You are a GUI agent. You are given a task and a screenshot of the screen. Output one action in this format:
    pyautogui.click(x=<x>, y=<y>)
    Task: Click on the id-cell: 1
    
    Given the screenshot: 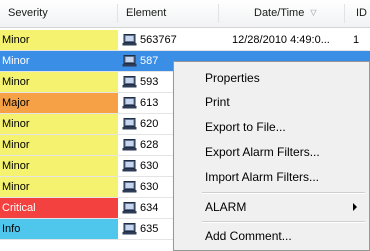 What is the action you would take?
    pyautogui.click(x=356, y=40)
    